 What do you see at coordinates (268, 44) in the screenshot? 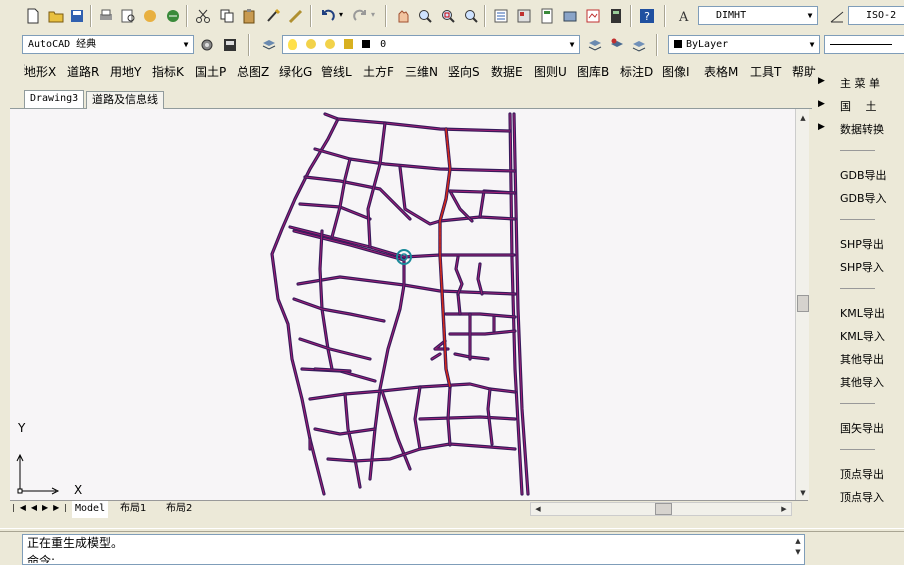
I see `layer-manager-icon` at bounding box center [268, 44].